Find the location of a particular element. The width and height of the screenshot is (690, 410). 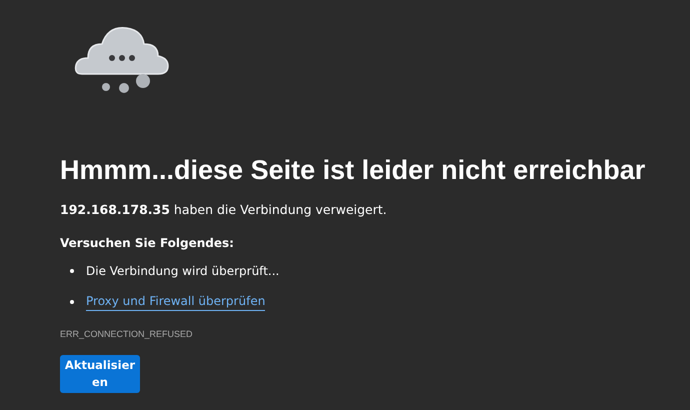

error-heading: Hmmm...diese Seite ist leider nicht erreichbar is located at coordinates (353, 170).